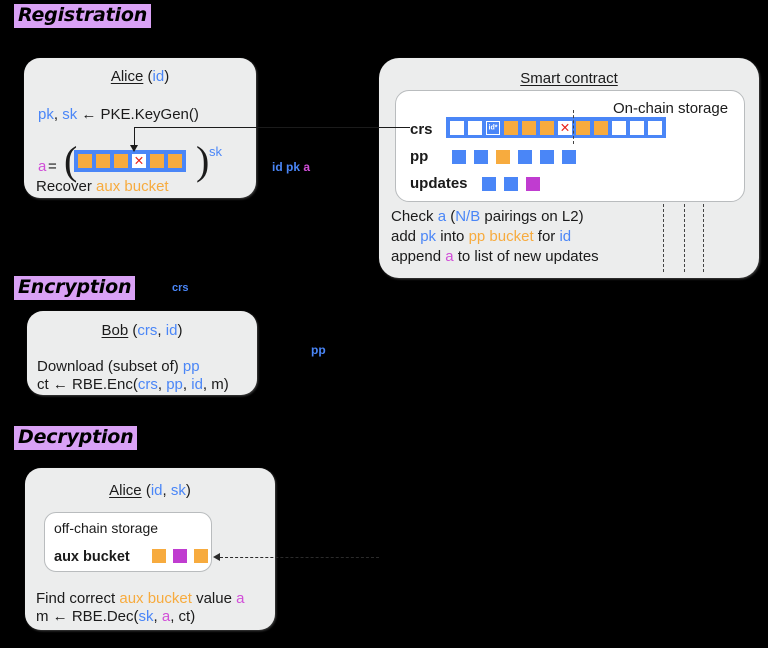 The width and height of the screenshot is (768, 648). I want to click on crs-to-alice-connector-vertical, so click(135, 137).